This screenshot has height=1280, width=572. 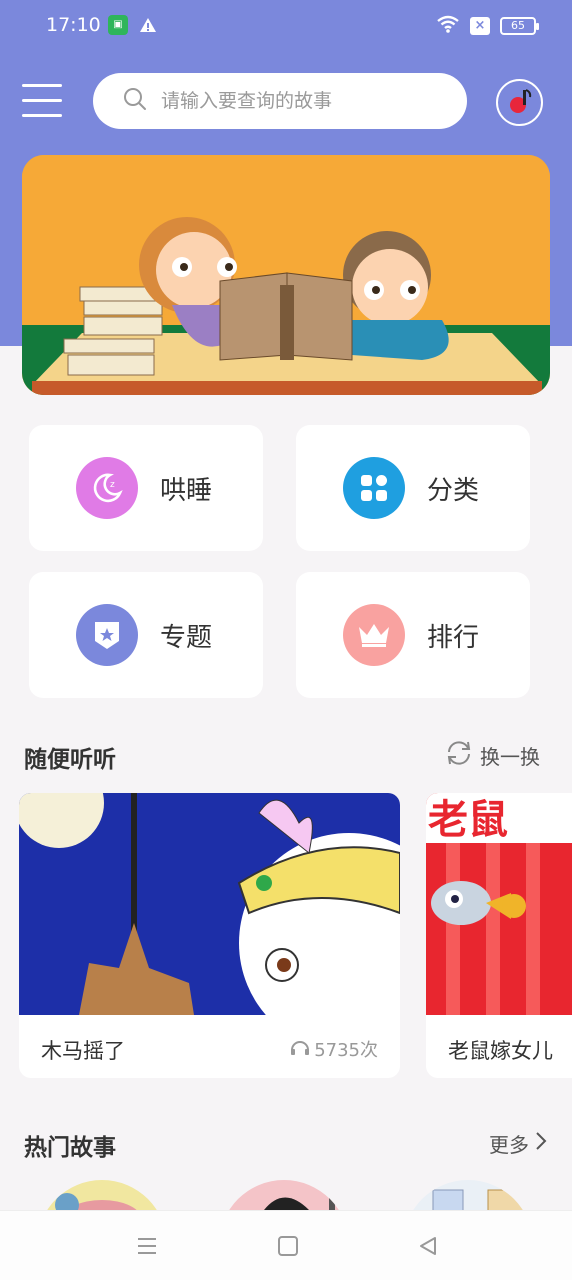 What do you see at coordinates (459, 755) in the screenshot?
I see `refresh-icon` at bounding box center [459, 755].